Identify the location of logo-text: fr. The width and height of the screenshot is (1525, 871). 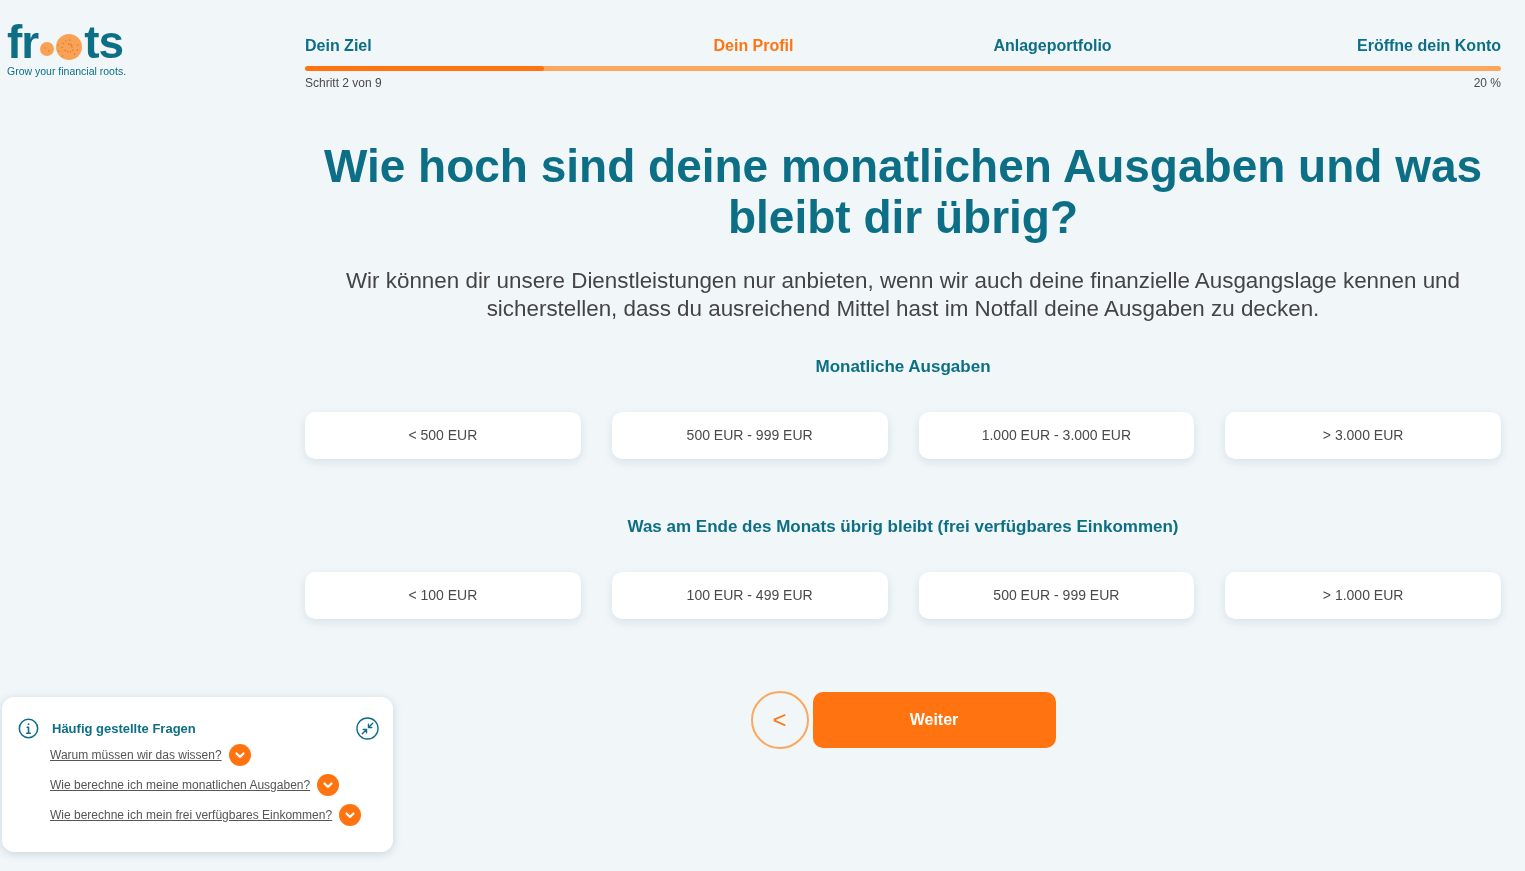
(23, 42).